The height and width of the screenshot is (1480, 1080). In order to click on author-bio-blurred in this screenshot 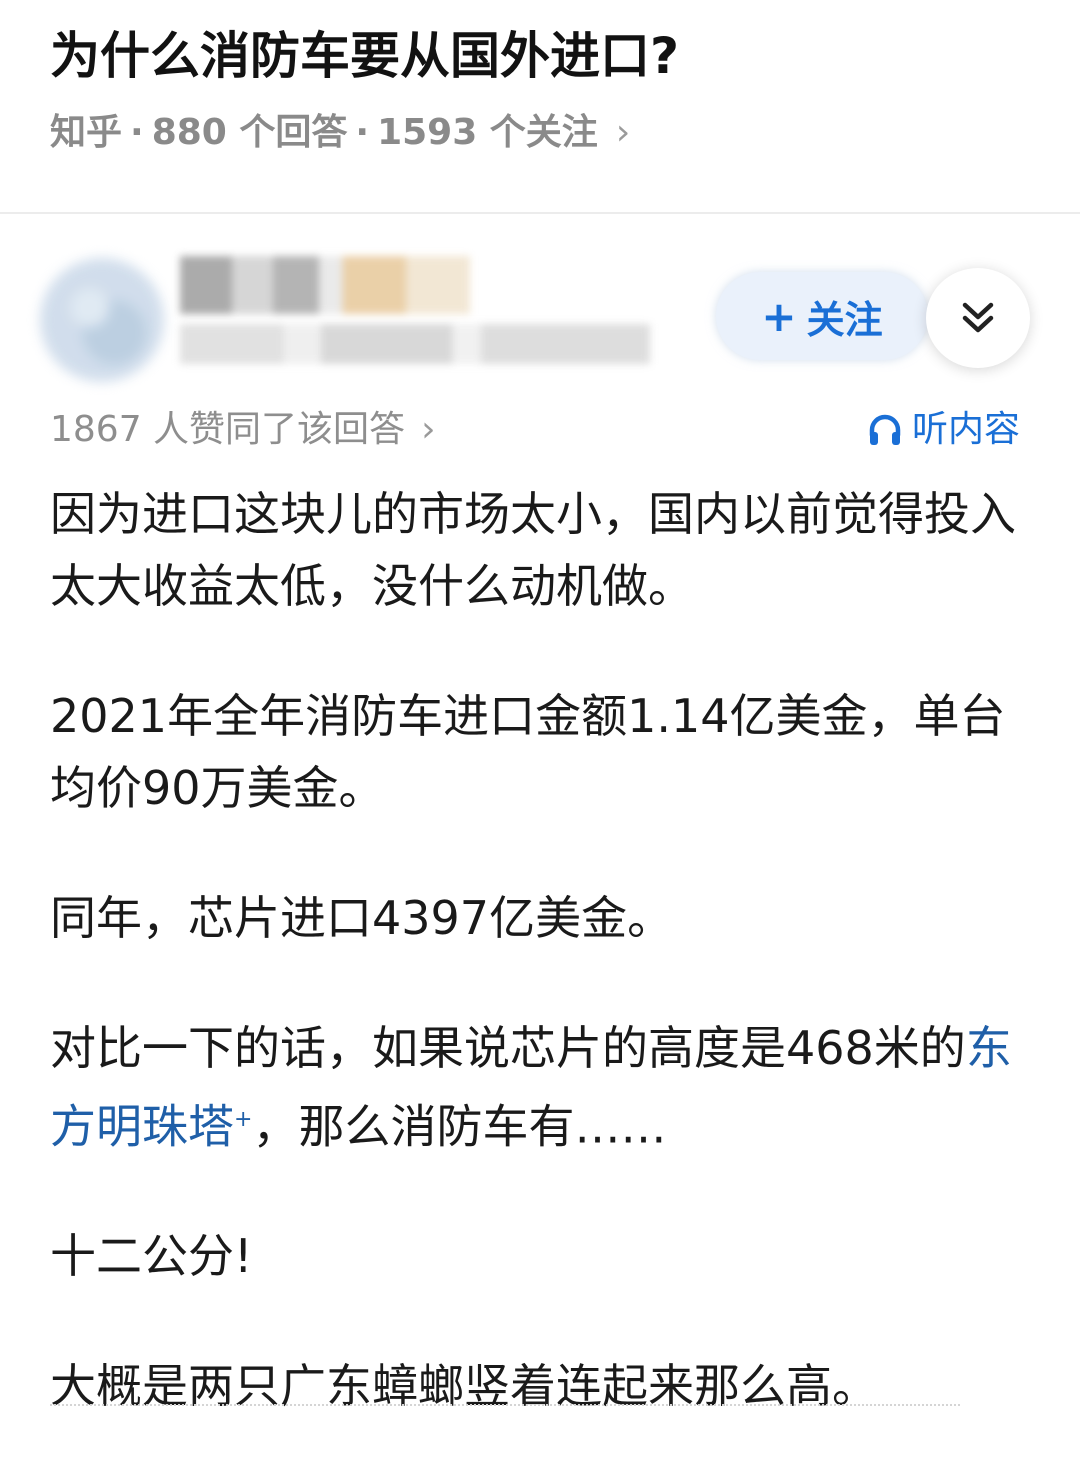, I will do `click(415, 344)`.